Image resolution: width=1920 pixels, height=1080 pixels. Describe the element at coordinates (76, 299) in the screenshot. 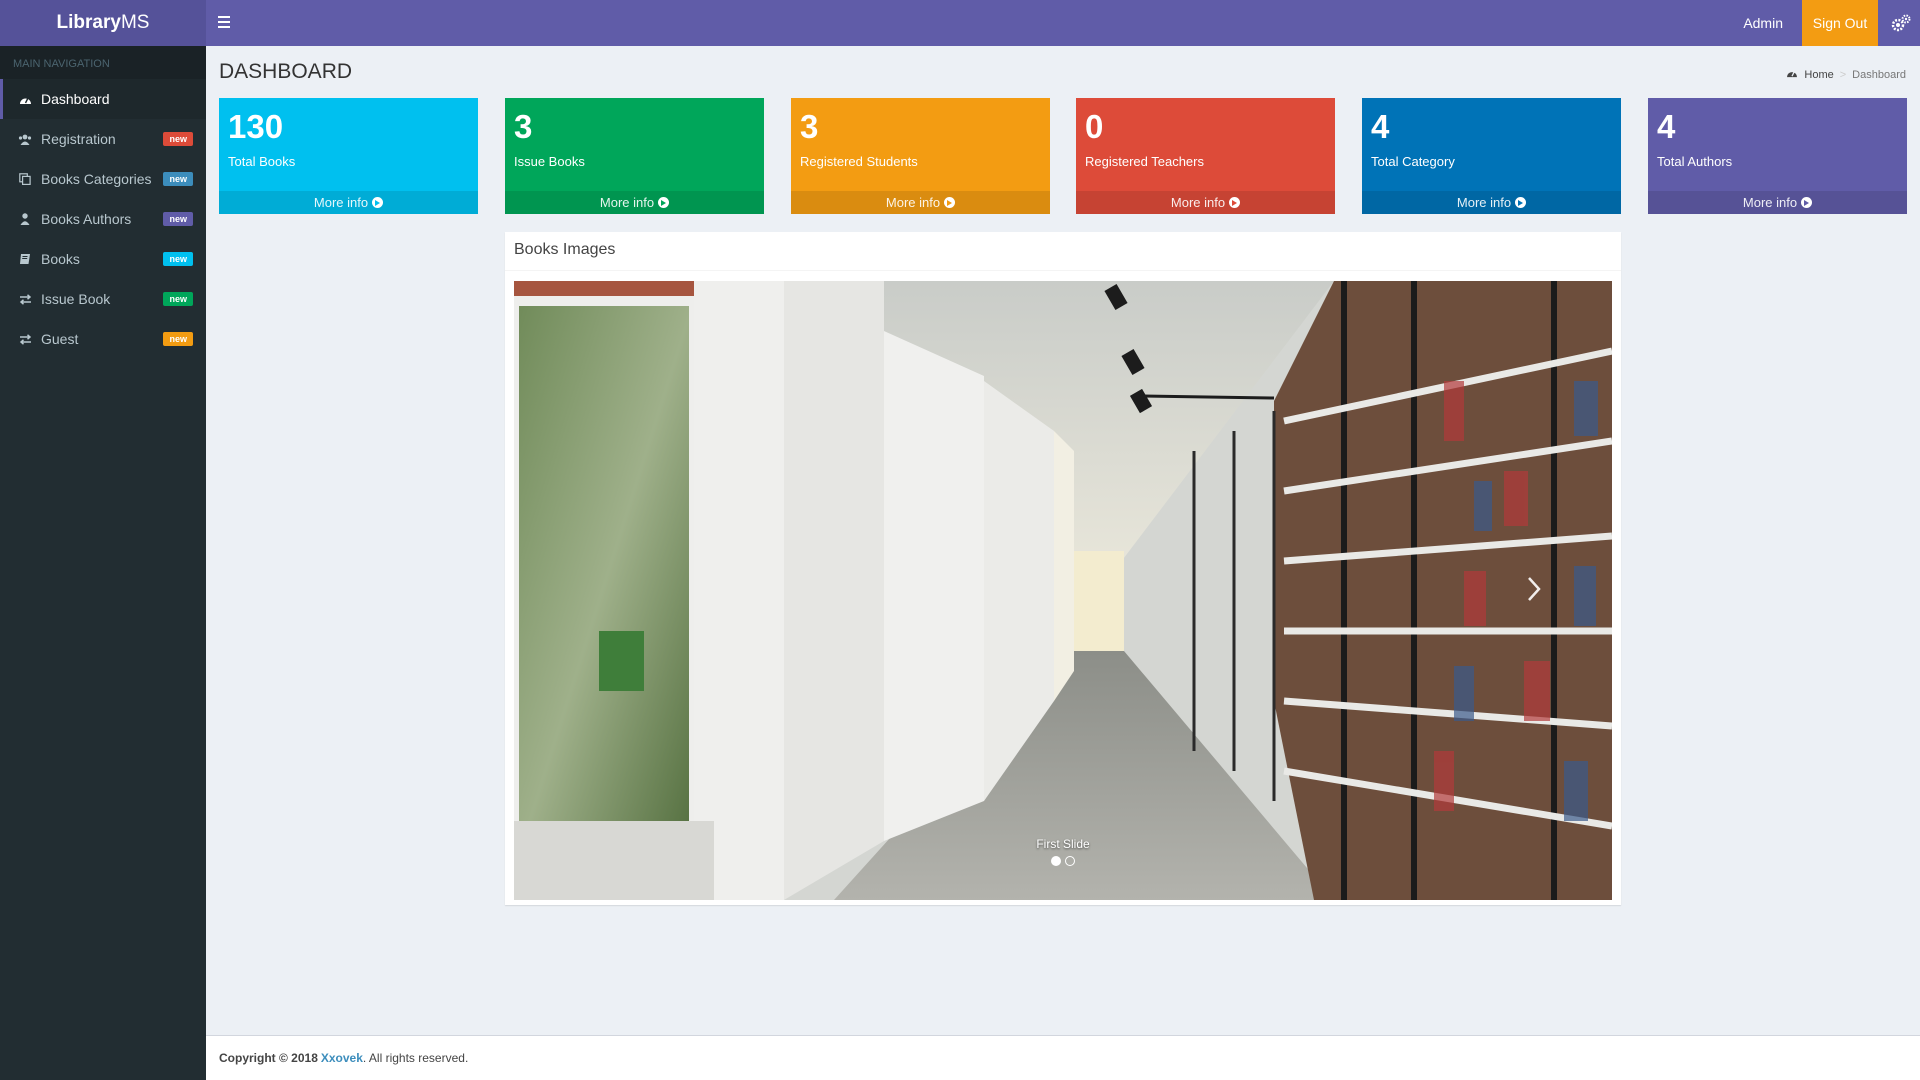

I see `sidebar-item-label: Issue Book` at that location.